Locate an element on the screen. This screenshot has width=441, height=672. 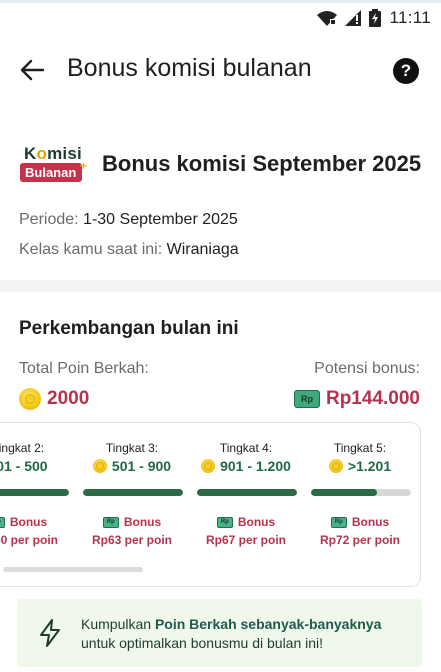
tier-per-poin: Rp67 per poin is located at coordinates (245, 540).